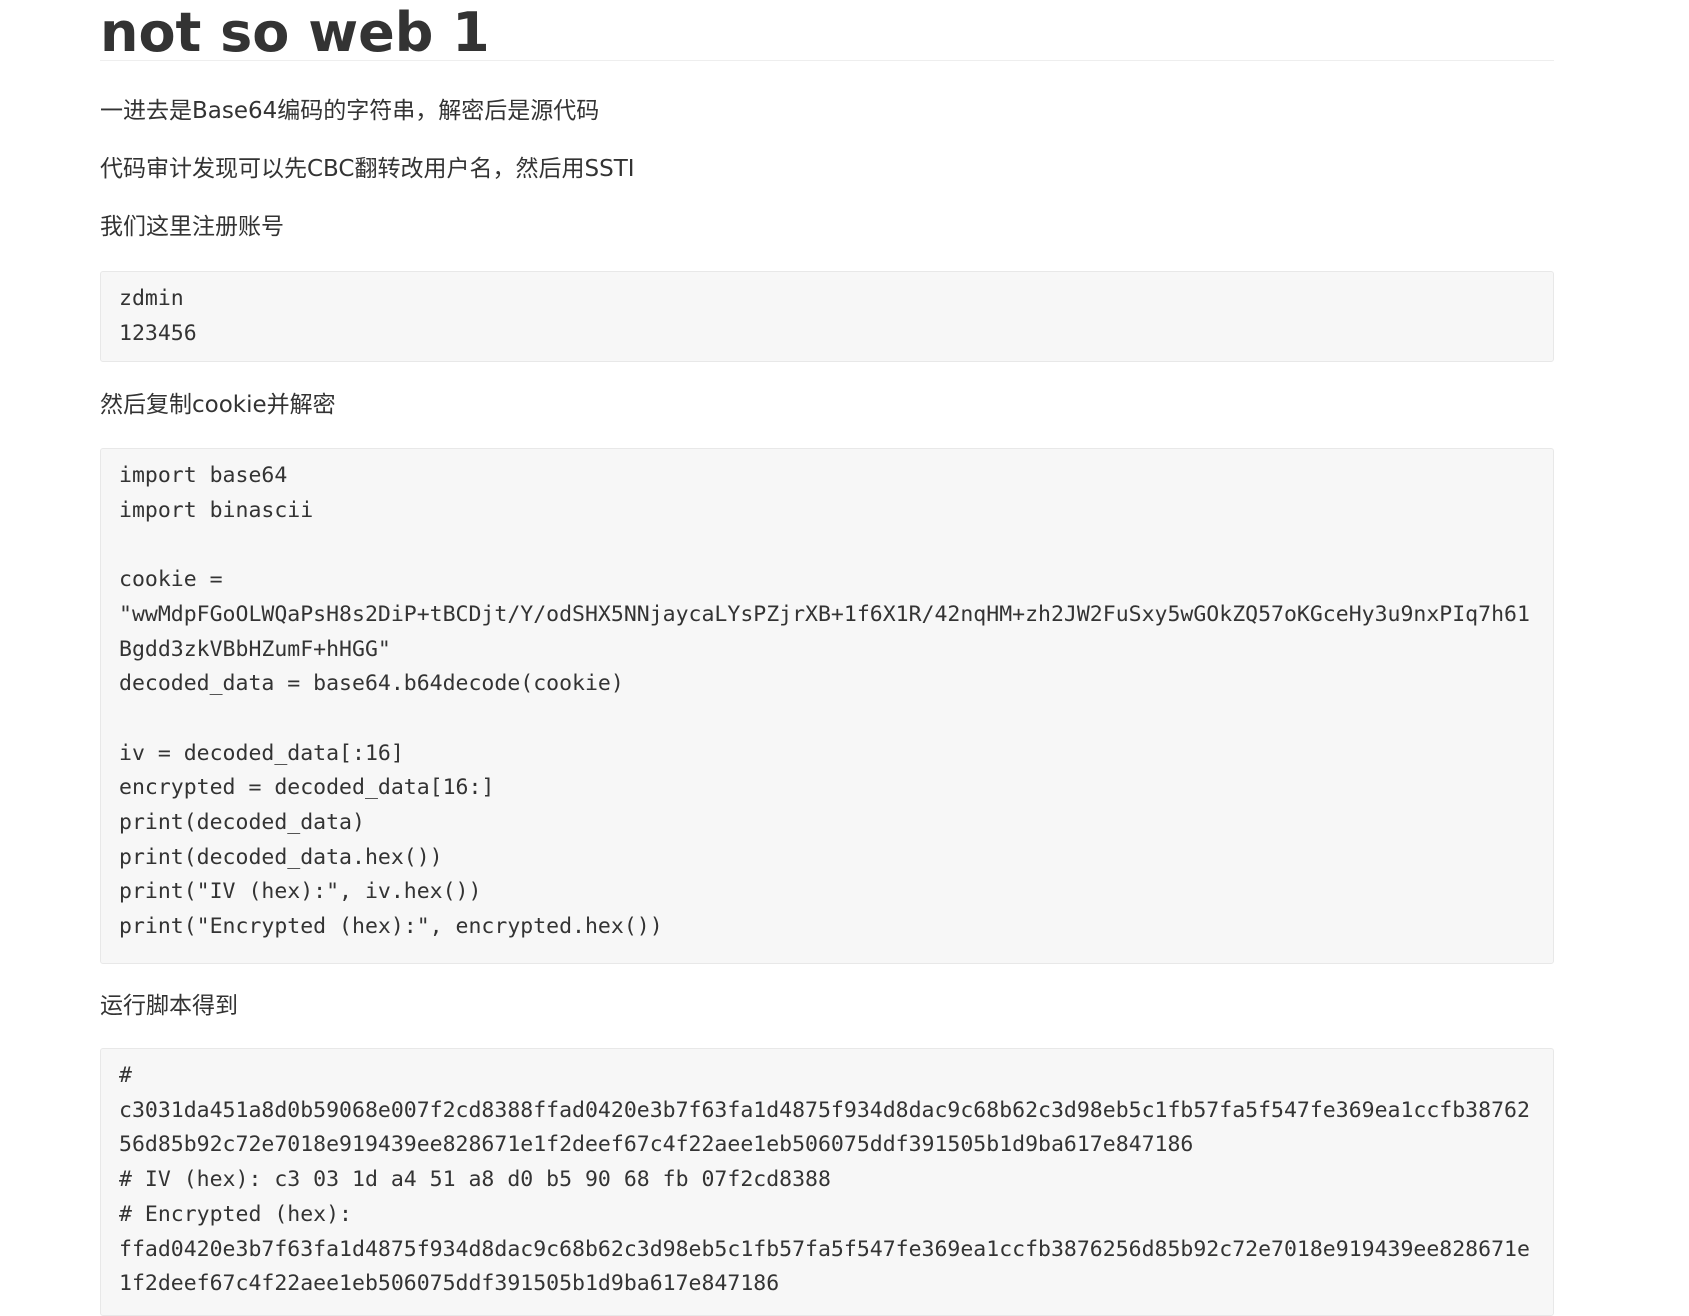  Describe the element at coordinates (169, 1006) in the screenshot. I see `paragraph-run-script: 运行脚本得到` at that location.